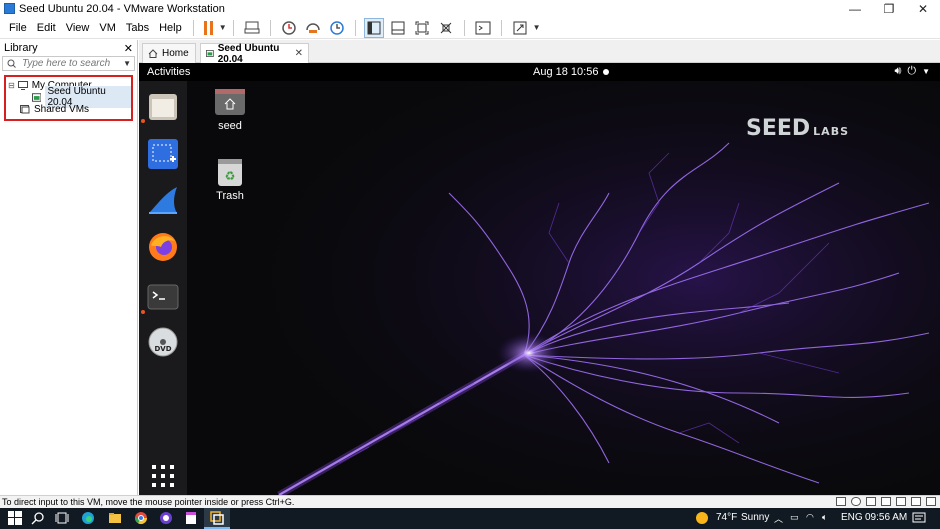 The width and height of the screenshot is (940, 529). I want to click on home-icon, so click(153, 53).